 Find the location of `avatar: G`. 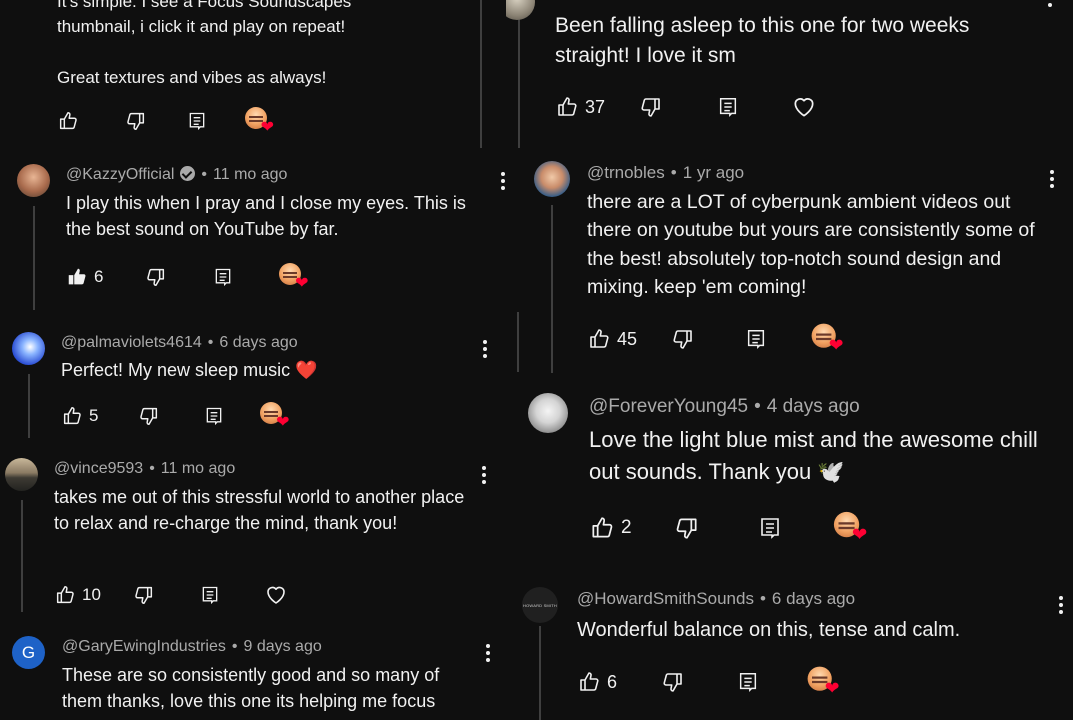

avatar: G is located at coordinates (28, 652).